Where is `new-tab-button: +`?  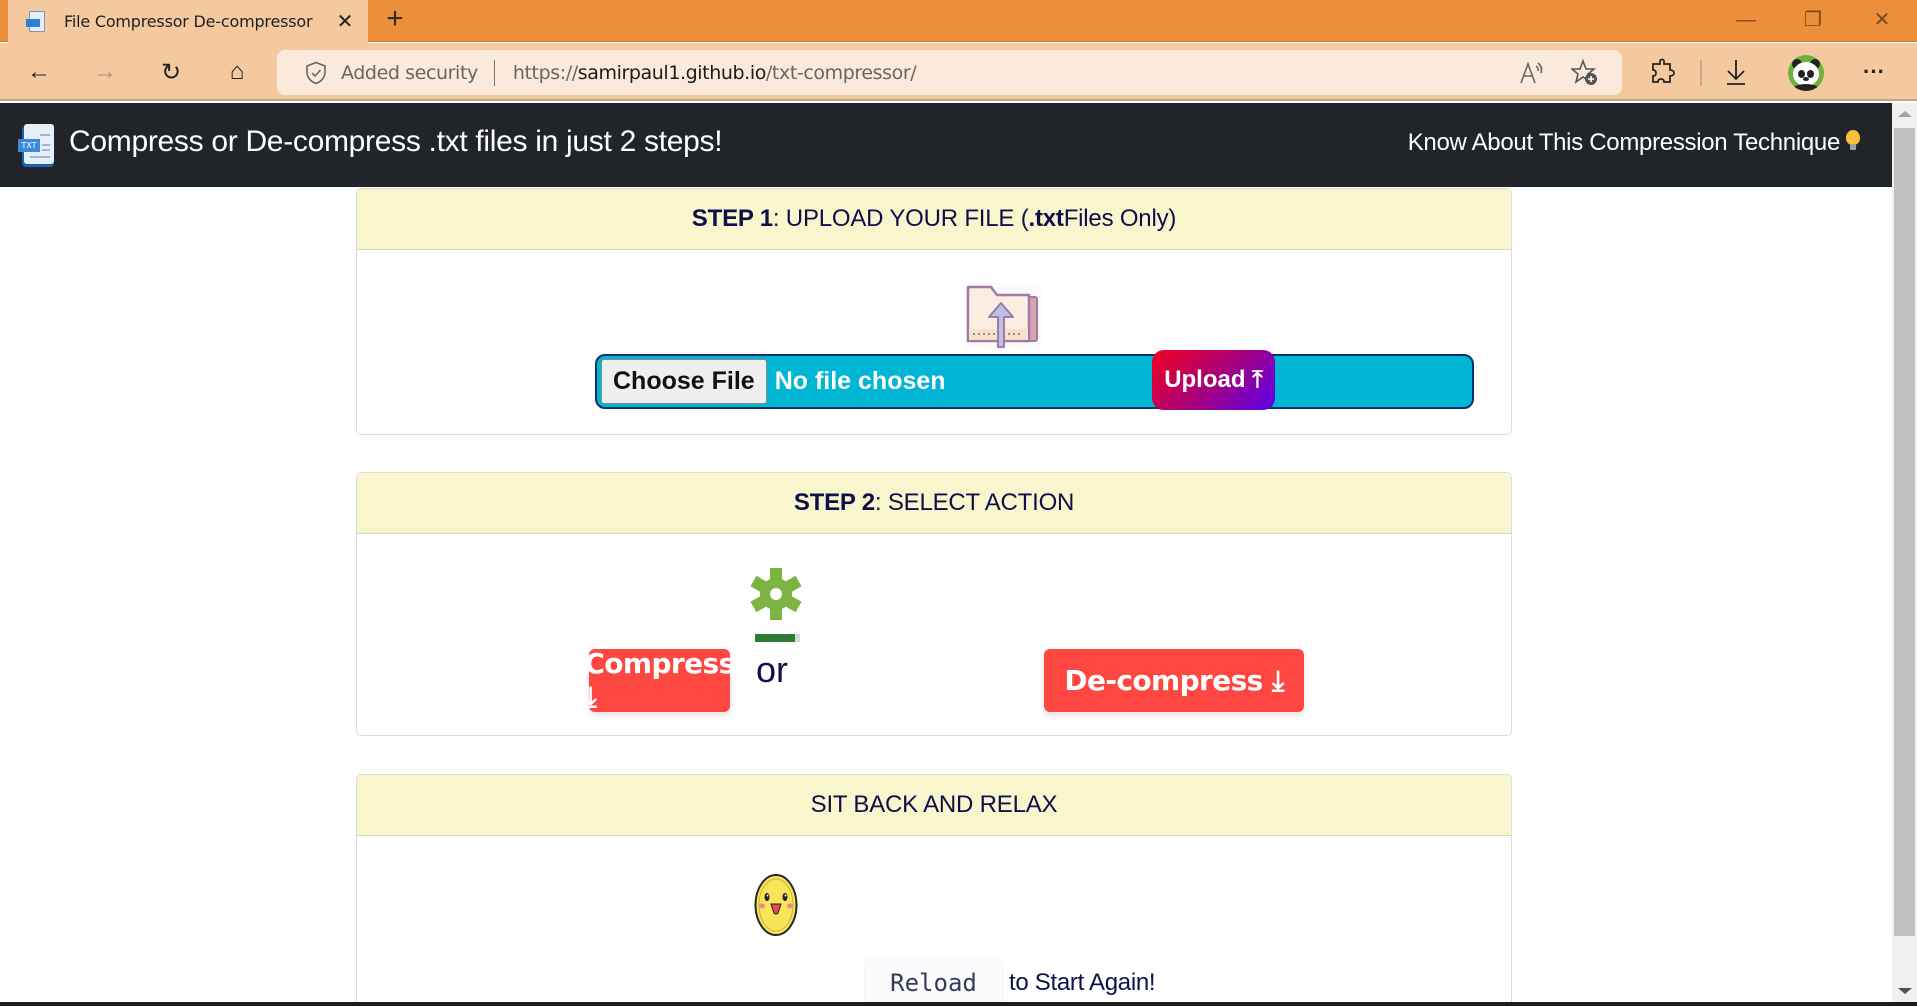 new-tab-button: + is located at coordinates (395, 20).